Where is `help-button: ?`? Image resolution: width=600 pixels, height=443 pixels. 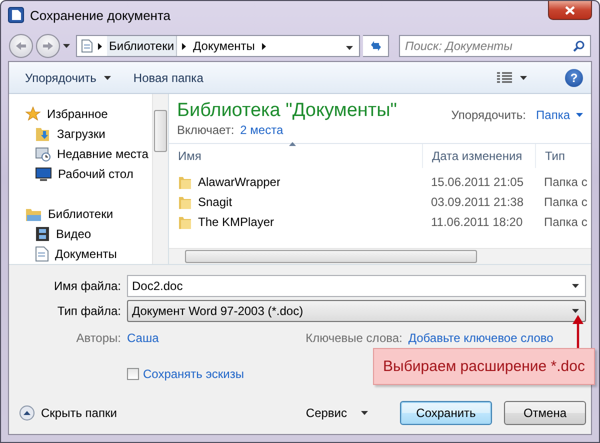 help-button: ? is located at coordinates (574, 77).